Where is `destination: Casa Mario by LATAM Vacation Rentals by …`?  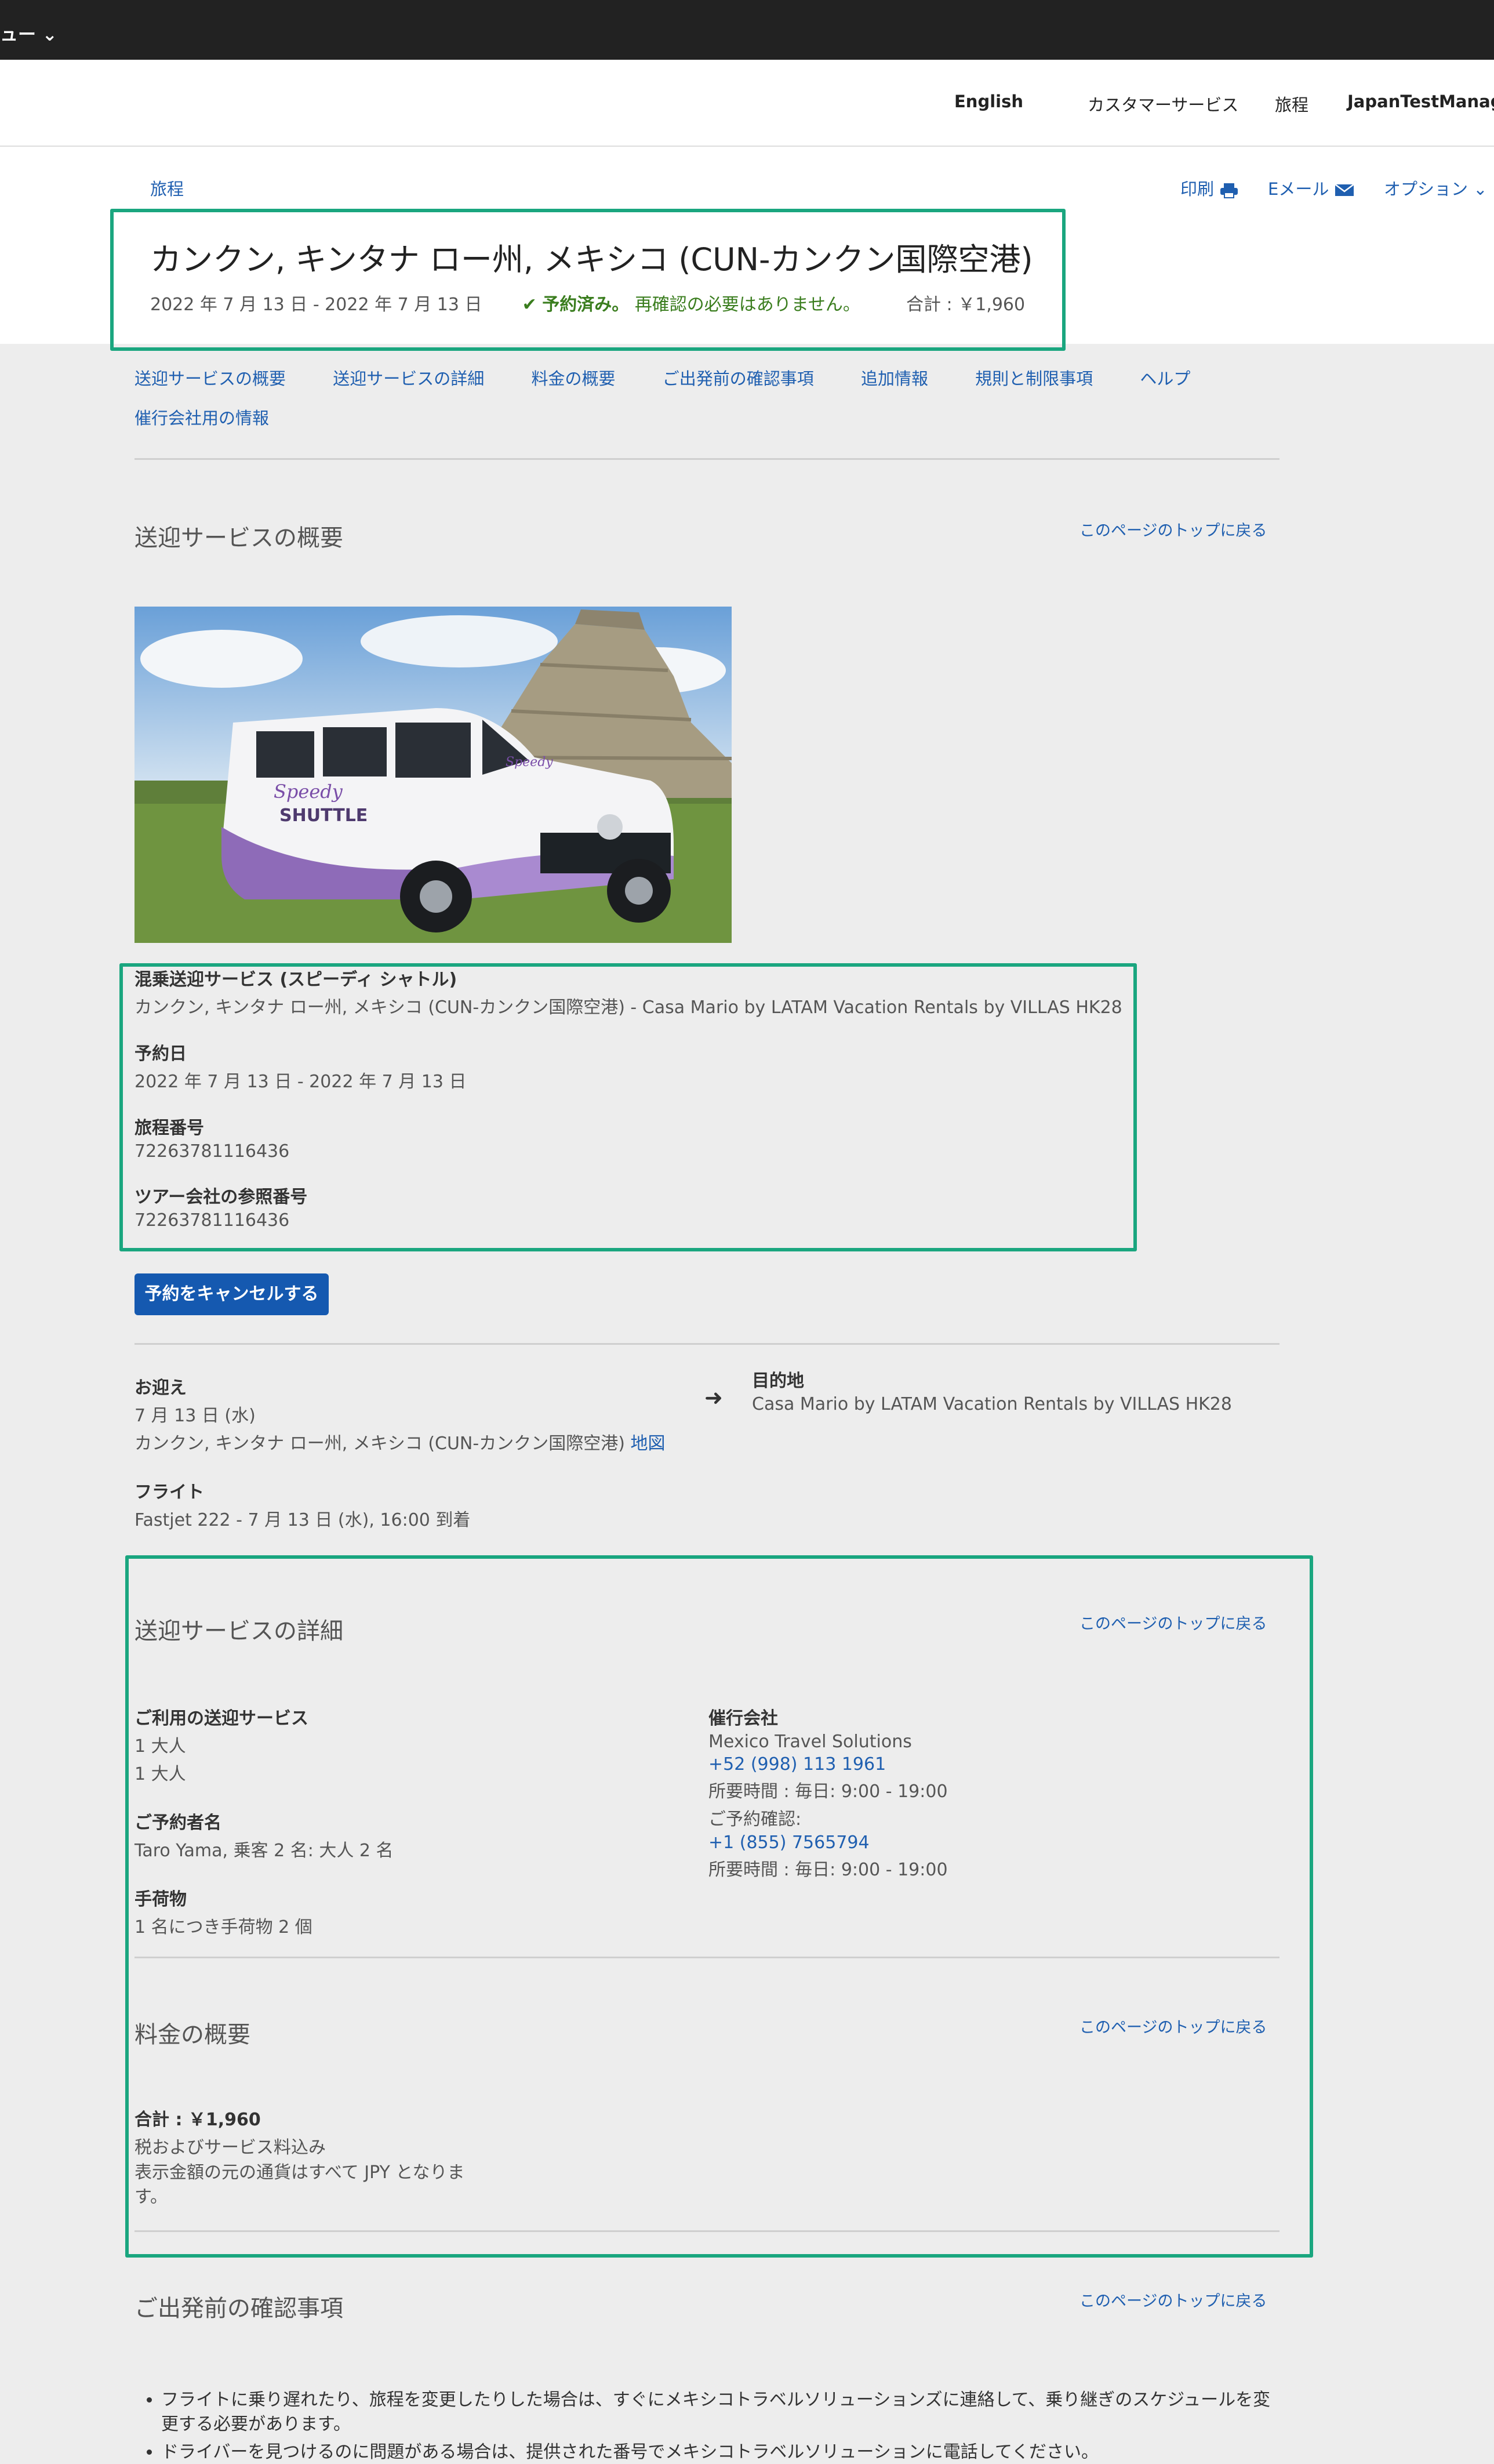
destination: Casa Mario by LATAM Vacation Rentals by … is located at coordinates (992, 1404).